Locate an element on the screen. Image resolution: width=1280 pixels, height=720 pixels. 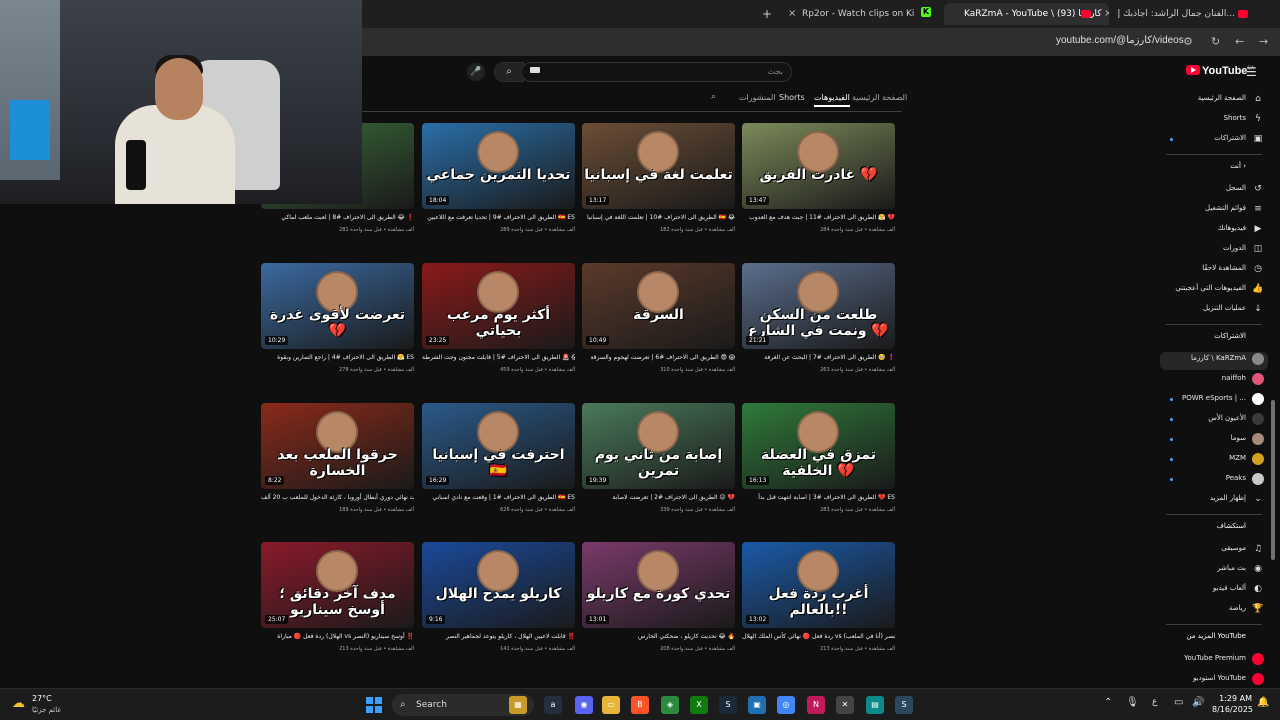
tab-other-1: (93) الفنان جمال الراشد: اجاذبك إ... × is located at coordinates (1190, 14).